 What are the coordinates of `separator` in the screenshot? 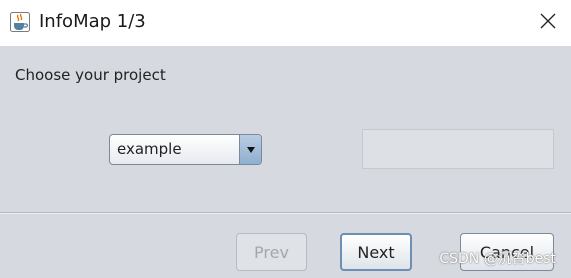 It's located at (285, 213).